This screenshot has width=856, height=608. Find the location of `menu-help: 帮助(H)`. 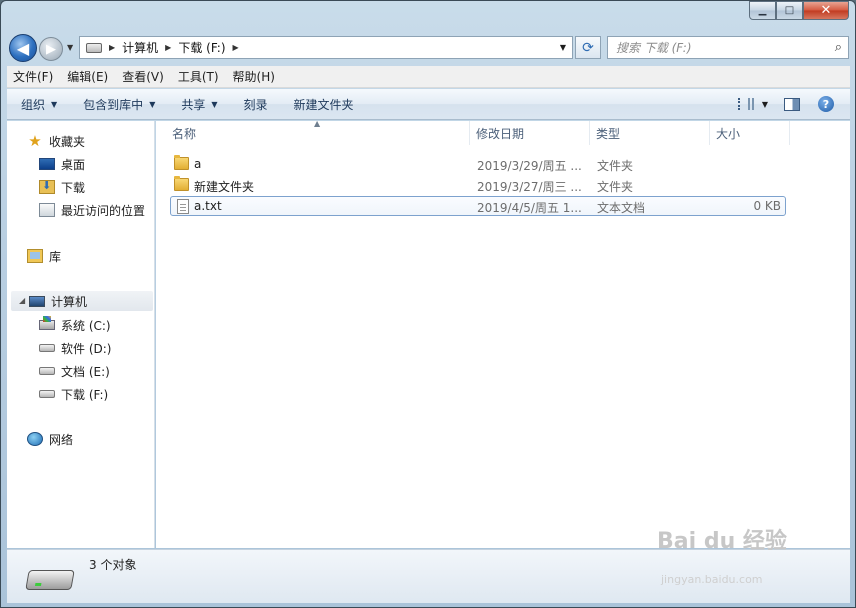

menu-help: 帮助(H) is located at coordinates (254, 76).